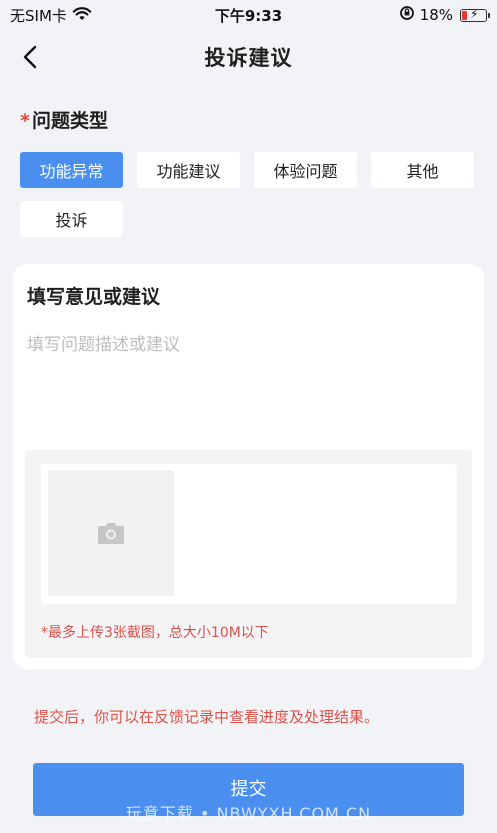 The width and height of the screenshot is (497, 833). What do you see at coordinates (188, 170) in the screenshot?
I see `issue-type-option-function-suggestion: 功能建议` at bounding box center [188, 170].